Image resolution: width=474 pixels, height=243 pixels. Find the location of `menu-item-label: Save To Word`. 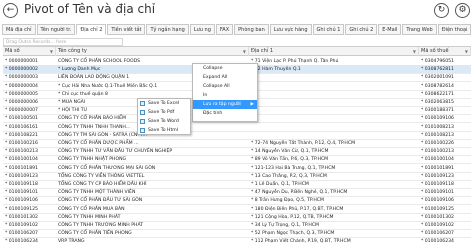

menu-item-label: Save To Word is located at coordinates (163, 121).